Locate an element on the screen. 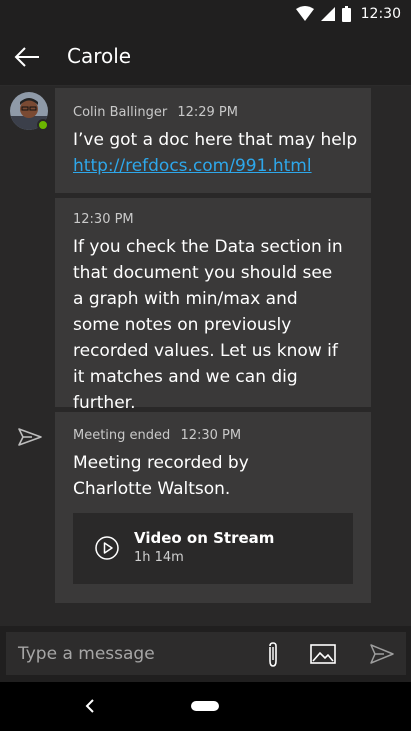 Image resolution: width=411 pixels, height=731 pixels. system-nav-bar is located at coordinates (205, 706).